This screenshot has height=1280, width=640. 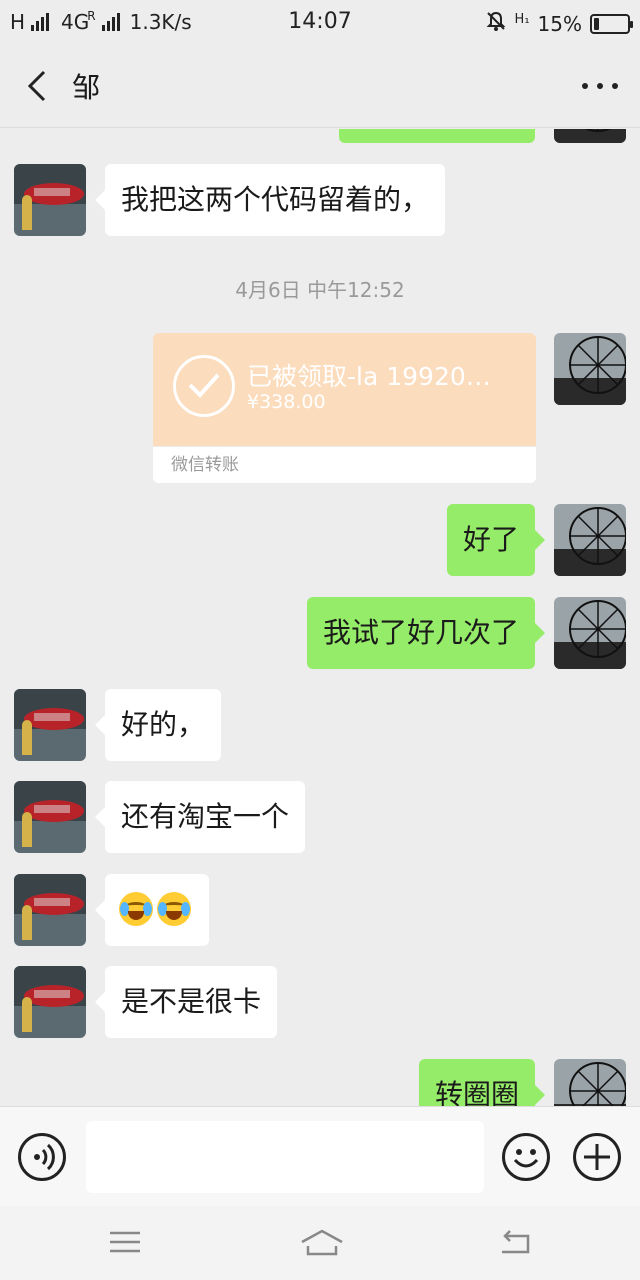 I want to click on message-timestamp: 4月6日 中午12:52, so click(x=320, y=290).